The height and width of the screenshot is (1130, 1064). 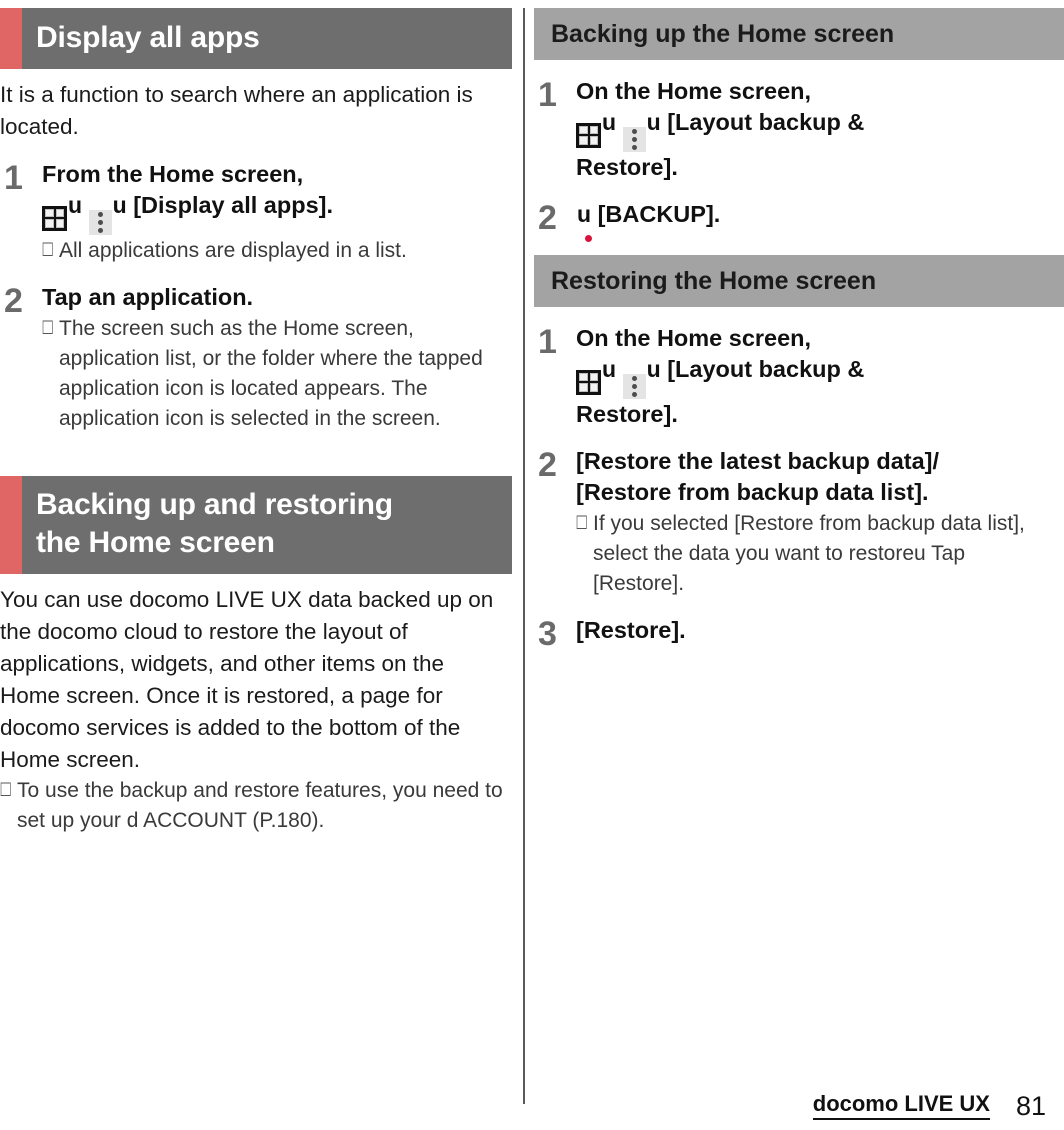 What do you see at coordinates (820, 214) in the screenshot?
I see `step-title: u [BACKUP].` at bounding box center [820, 214].